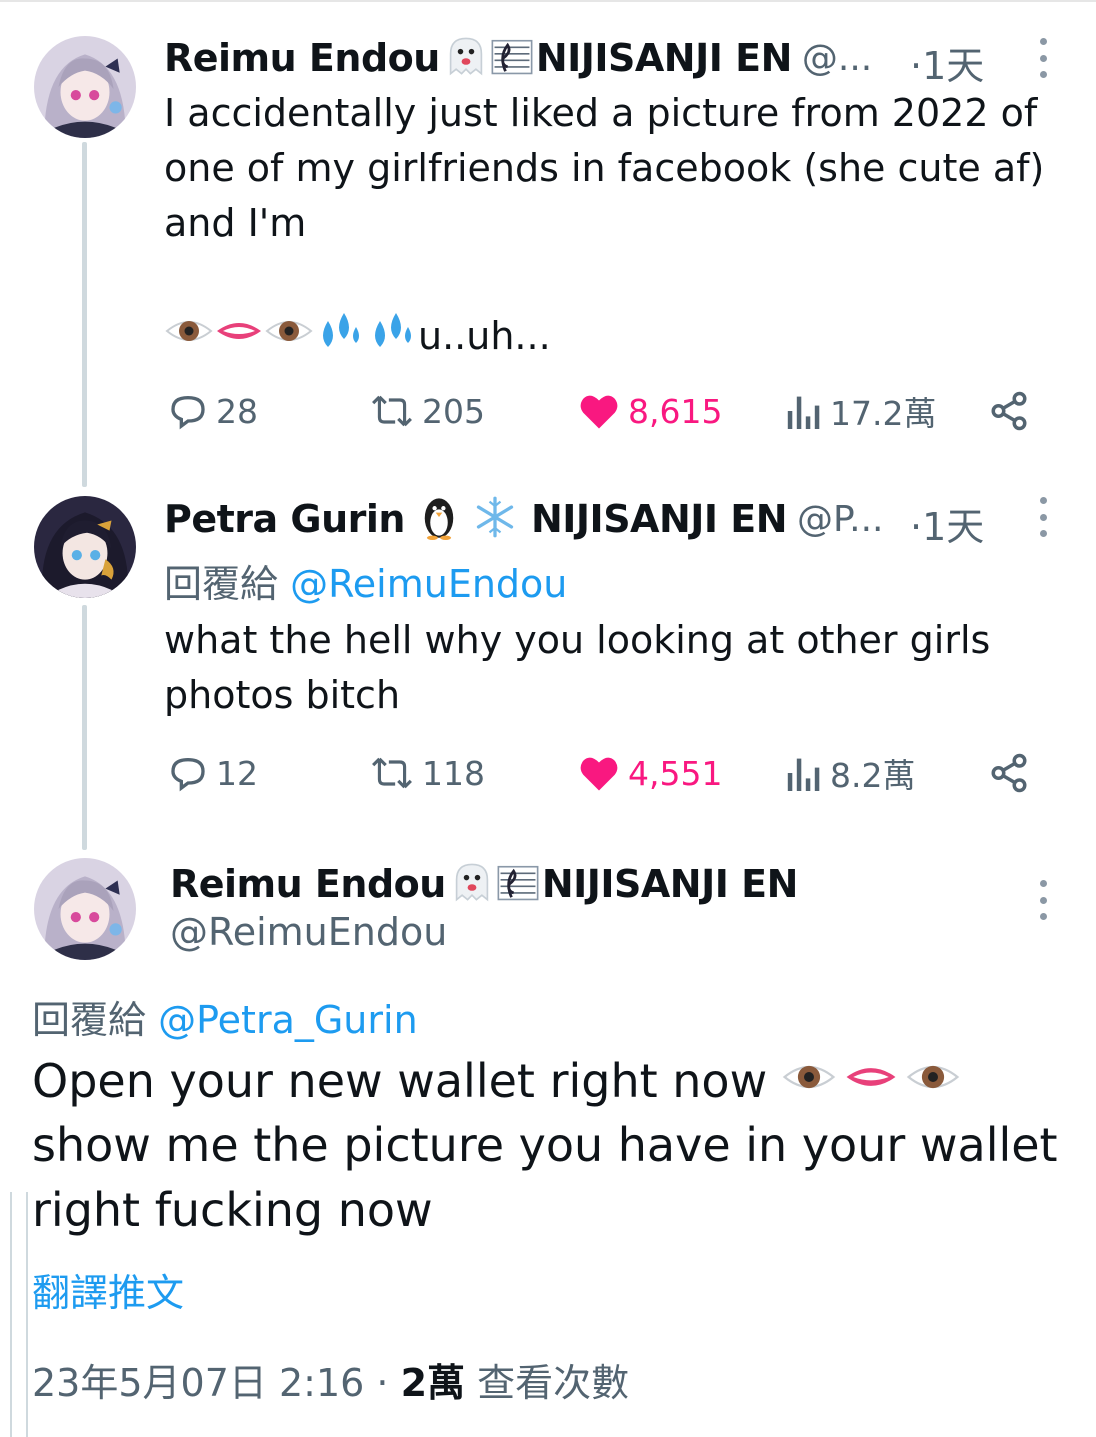  I want to click on like-count: 4,551, so click(675, 773).